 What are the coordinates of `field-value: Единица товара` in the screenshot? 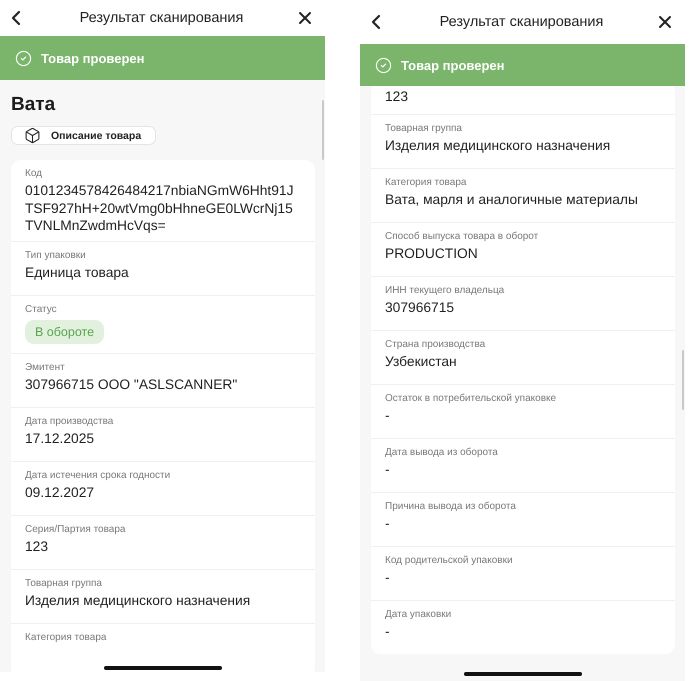 It's located at (77, 272).